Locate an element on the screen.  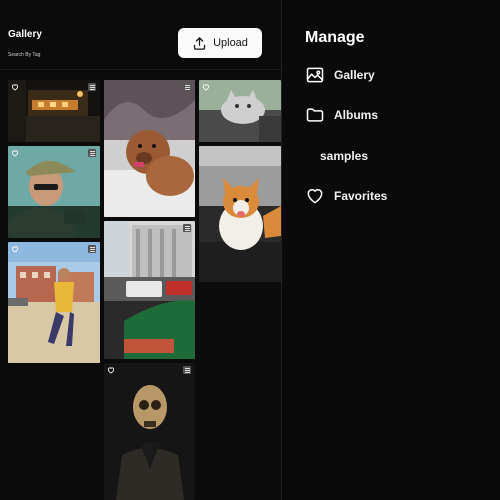
upload-button-label: Upload is located at coordinates (230, 43).